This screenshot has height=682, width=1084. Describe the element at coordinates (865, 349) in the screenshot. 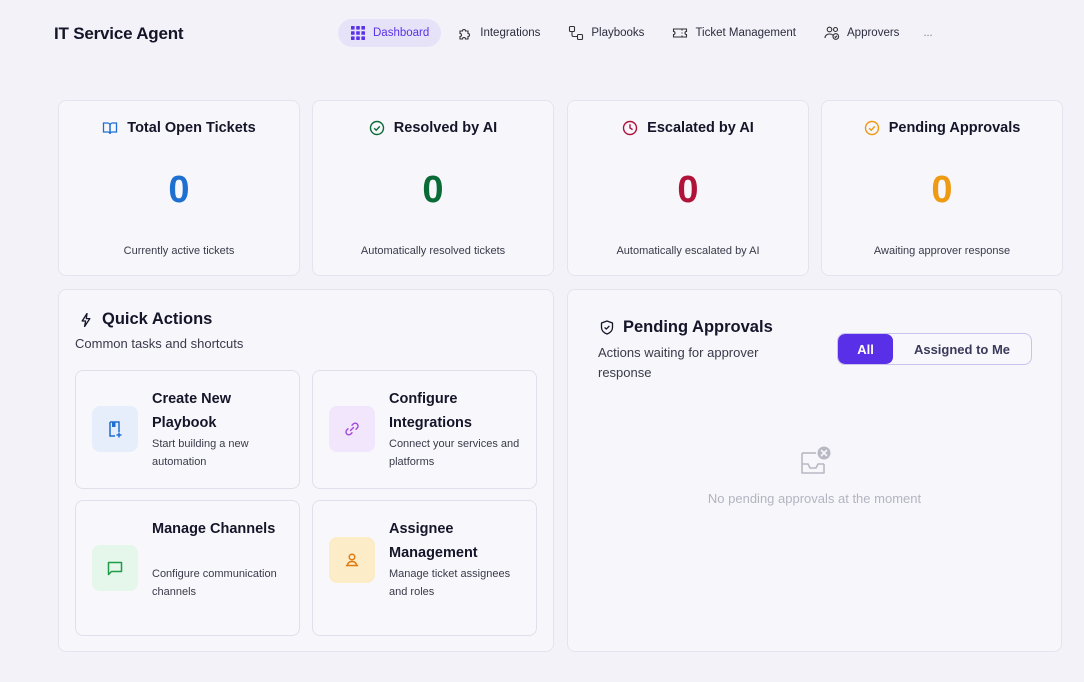

I see `filter-all-button: All` at that location.